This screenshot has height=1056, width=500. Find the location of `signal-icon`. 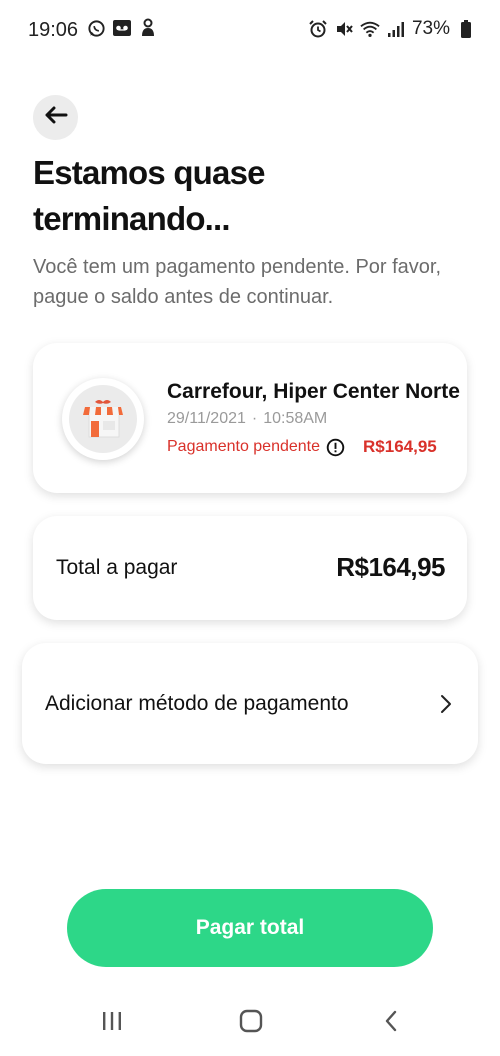

signal-icon is located at coordinates (396, 29).